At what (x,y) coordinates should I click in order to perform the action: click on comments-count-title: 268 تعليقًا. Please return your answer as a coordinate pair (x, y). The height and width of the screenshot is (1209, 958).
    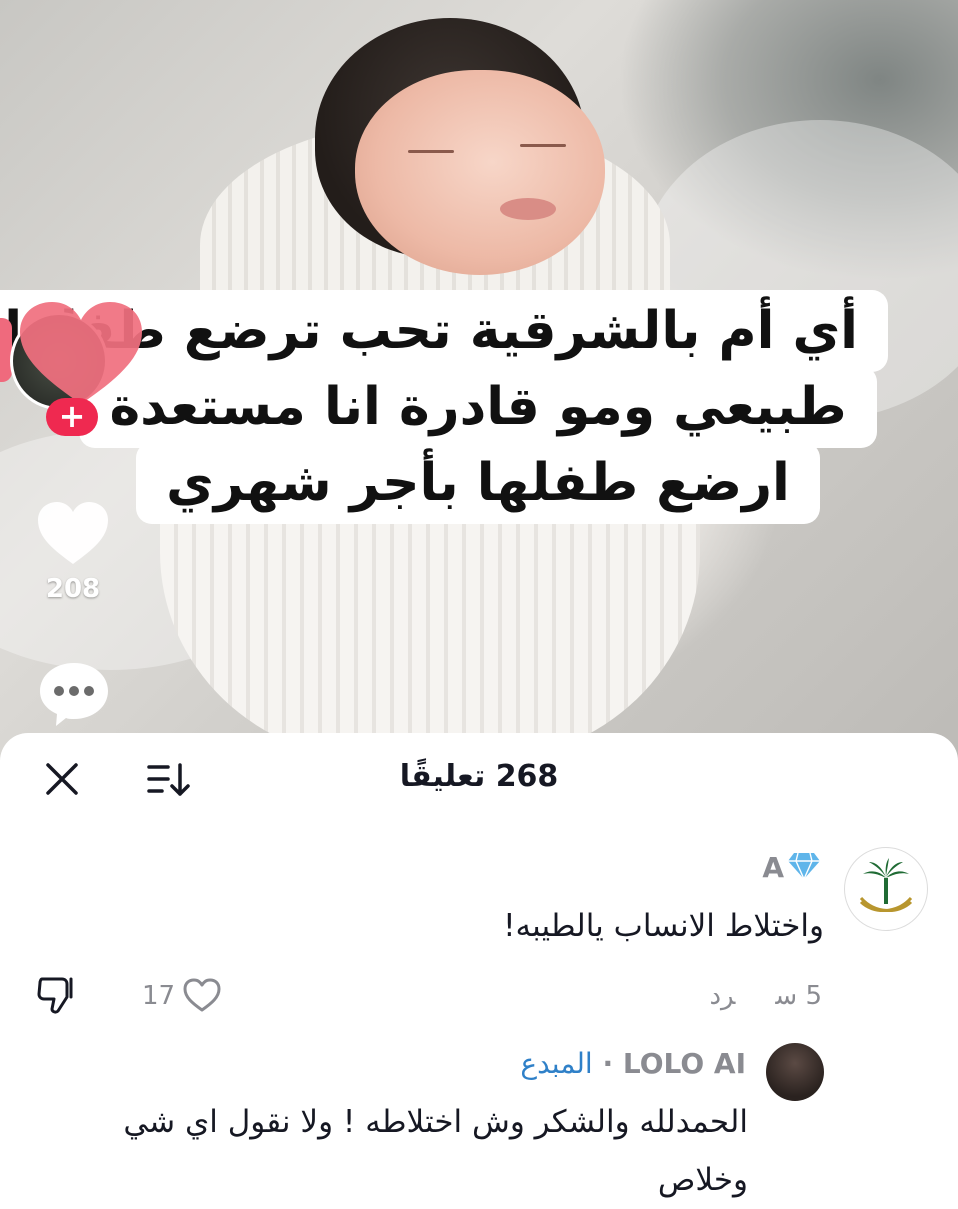
    Looking at the image, I should click on (479, 776).